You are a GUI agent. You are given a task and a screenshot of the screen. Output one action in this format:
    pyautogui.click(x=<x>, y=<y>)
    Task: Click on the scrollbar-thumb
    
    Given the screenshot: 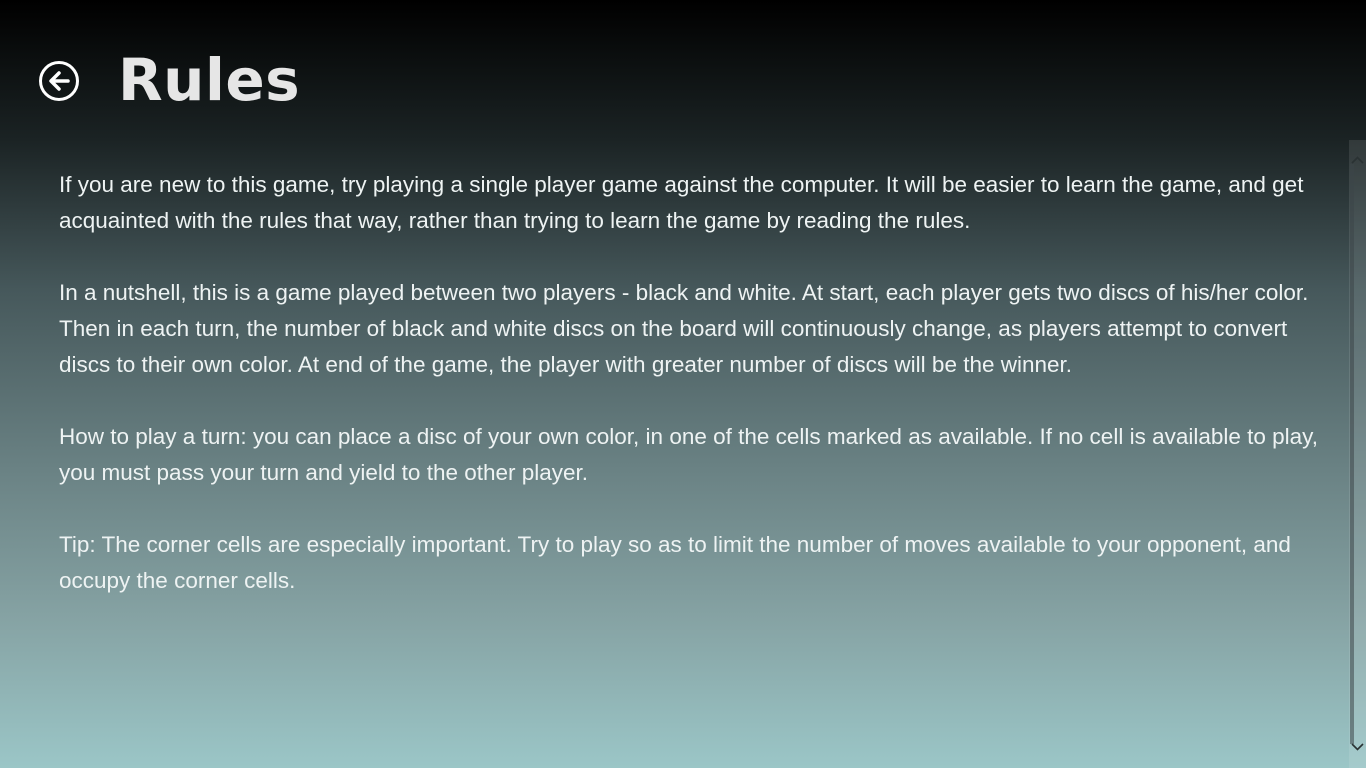 What is the action you would take?
    pyautogui.click(x=1352, y=454)
    